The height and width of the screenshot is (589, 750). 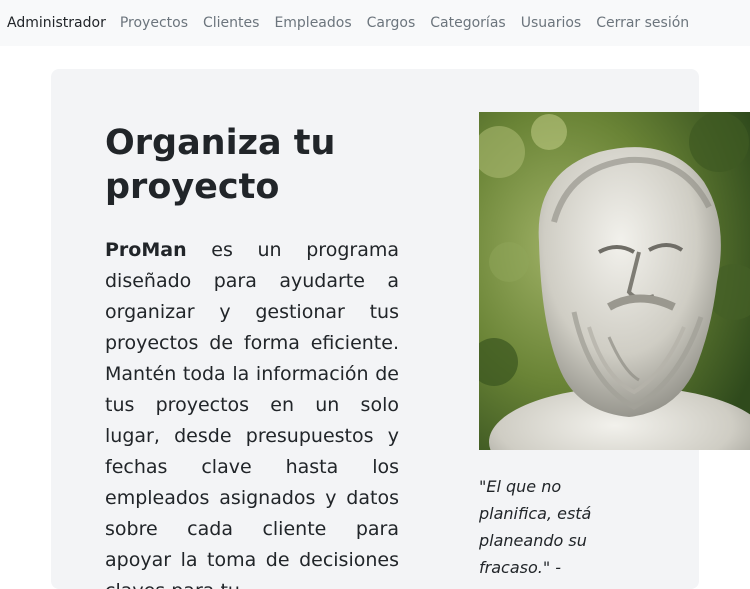 What do you see at coordinates (551, 23) in the screenshot?
I see `nav-link-usuarios: Usuarios` at bounding box center [551, 23].